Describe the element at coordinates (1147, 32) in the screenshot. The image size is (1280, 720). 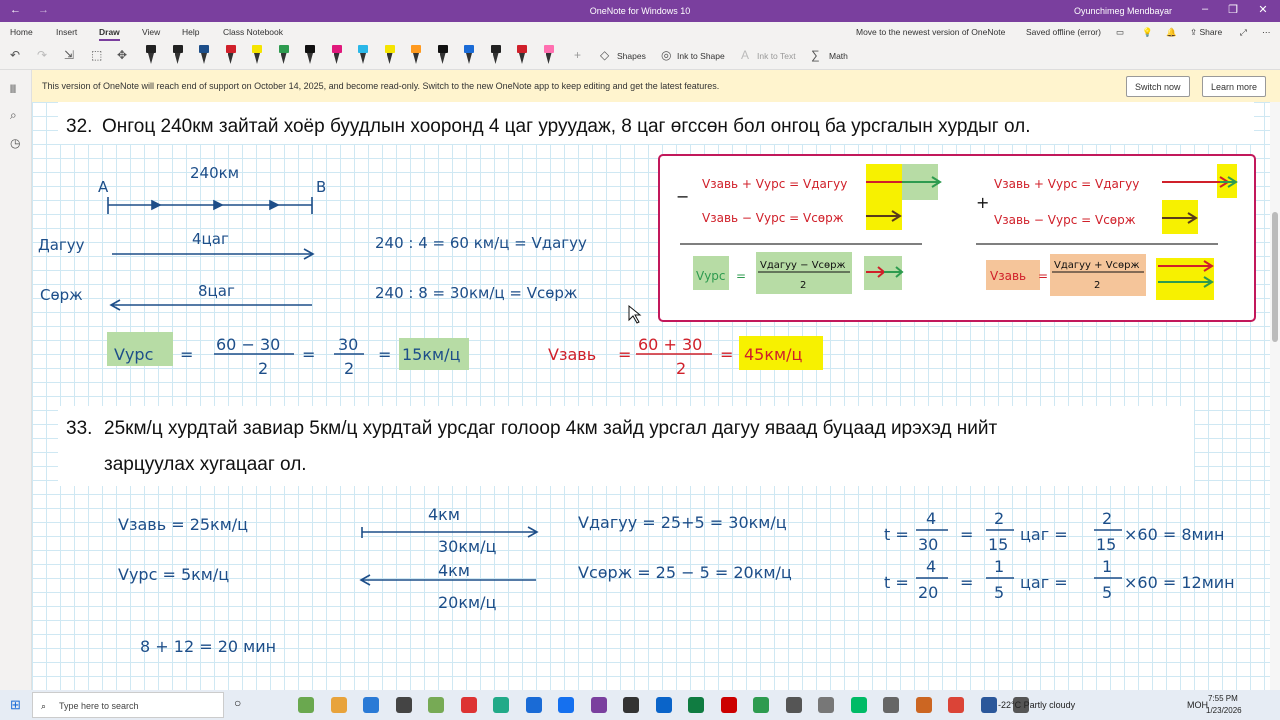
I see `lightbulb-icon: 💡` at that location.